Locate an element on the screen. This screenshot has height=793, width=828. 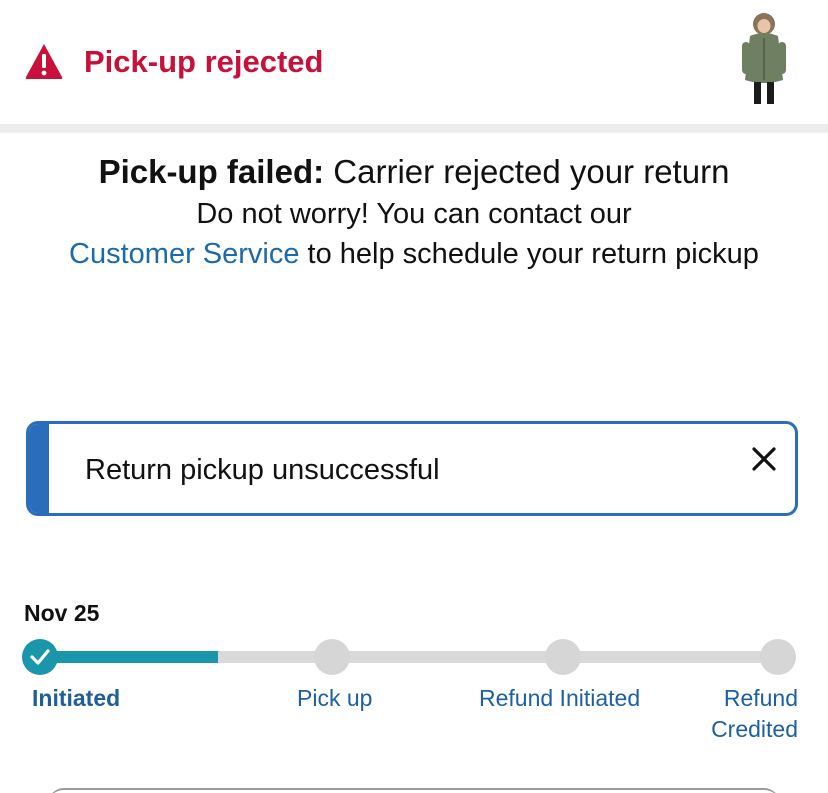
alert-accent-bar is located at coordinates (39, 468).